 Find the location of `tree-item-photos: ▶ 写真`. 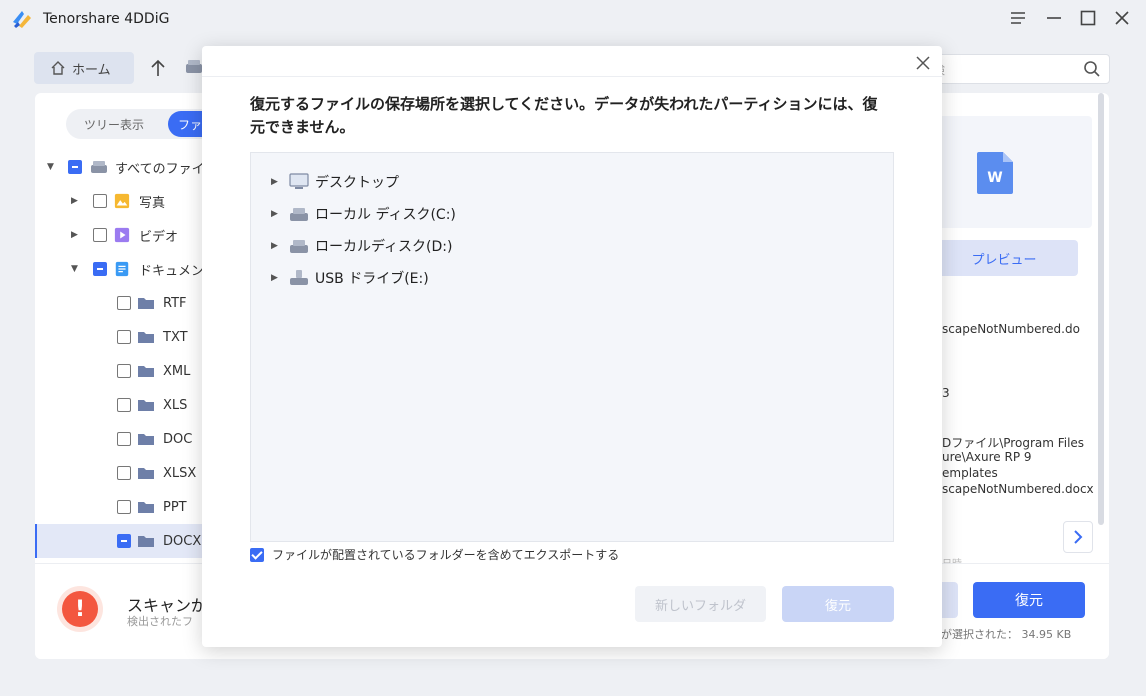

tree-item-photos: ▶ 写真 is located at coordinates (120, 201).